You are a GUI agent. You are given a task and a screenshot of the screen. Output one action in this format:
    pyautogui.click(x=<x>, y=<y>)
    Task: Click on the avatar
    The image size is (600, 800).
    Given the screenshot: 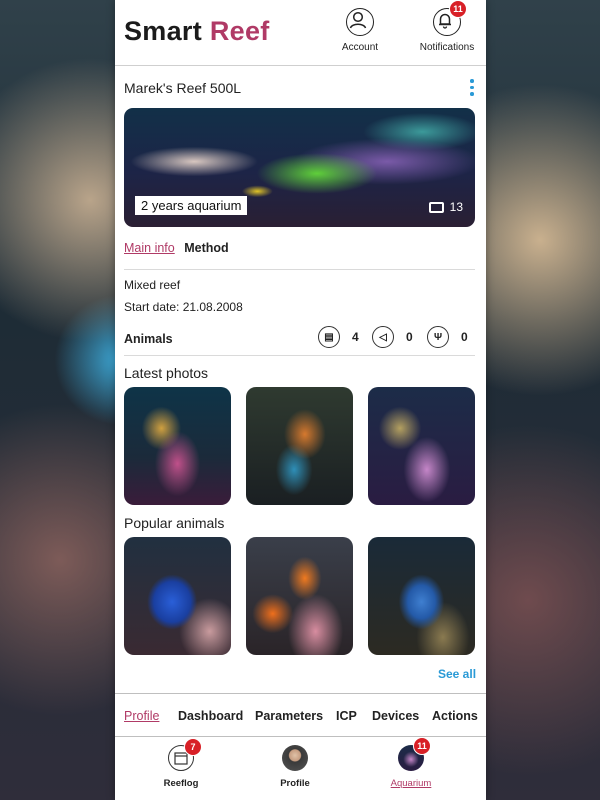 What is the action you would take?
    pyautogui.click(x=295, y=758)
    